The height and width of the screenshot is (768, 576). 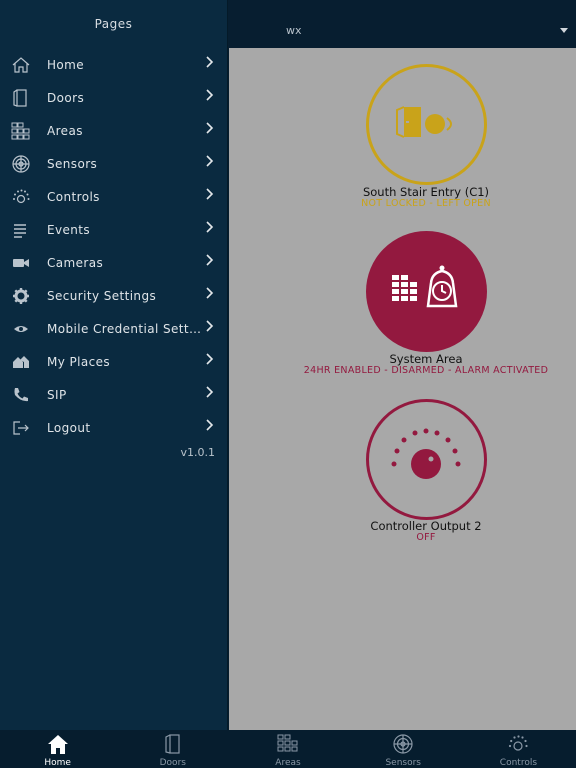 What do you see at coordinates (172, 763) in the screenshot?
I see `tab-label: Doors` at bounding box center [172, 763].